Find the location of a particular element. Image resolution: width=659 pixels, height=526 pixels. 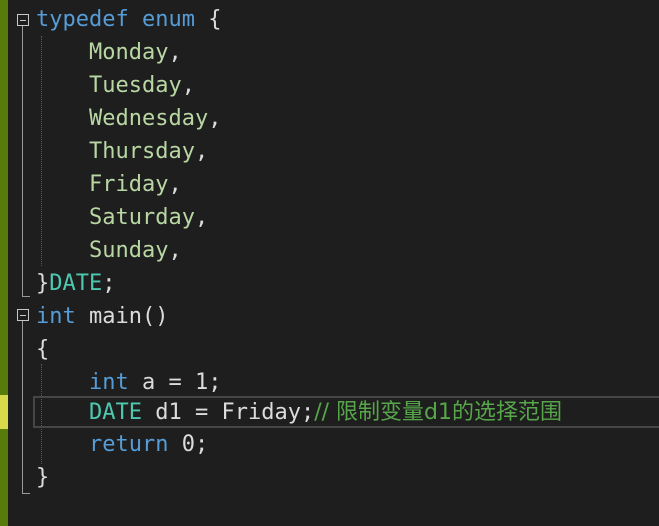

code-line: Monday, is located at coordinates (109, 52).